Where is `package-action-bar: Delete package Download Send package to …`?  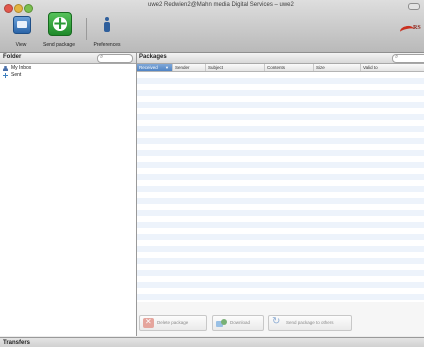 package-action-bar: Delete package Download Send package to … is located at coordinates (280, 319).